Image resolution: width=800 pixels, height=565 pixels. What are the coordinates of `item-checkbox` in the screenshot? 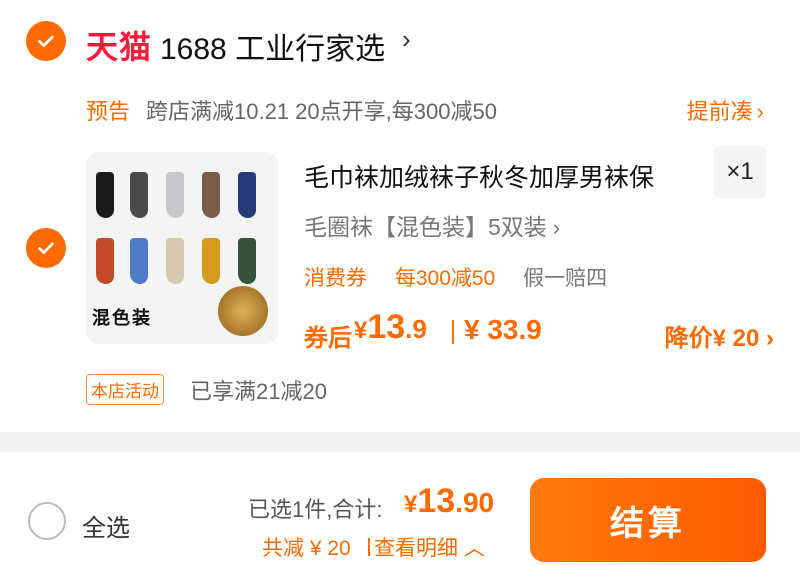 It's located at (46, 248).